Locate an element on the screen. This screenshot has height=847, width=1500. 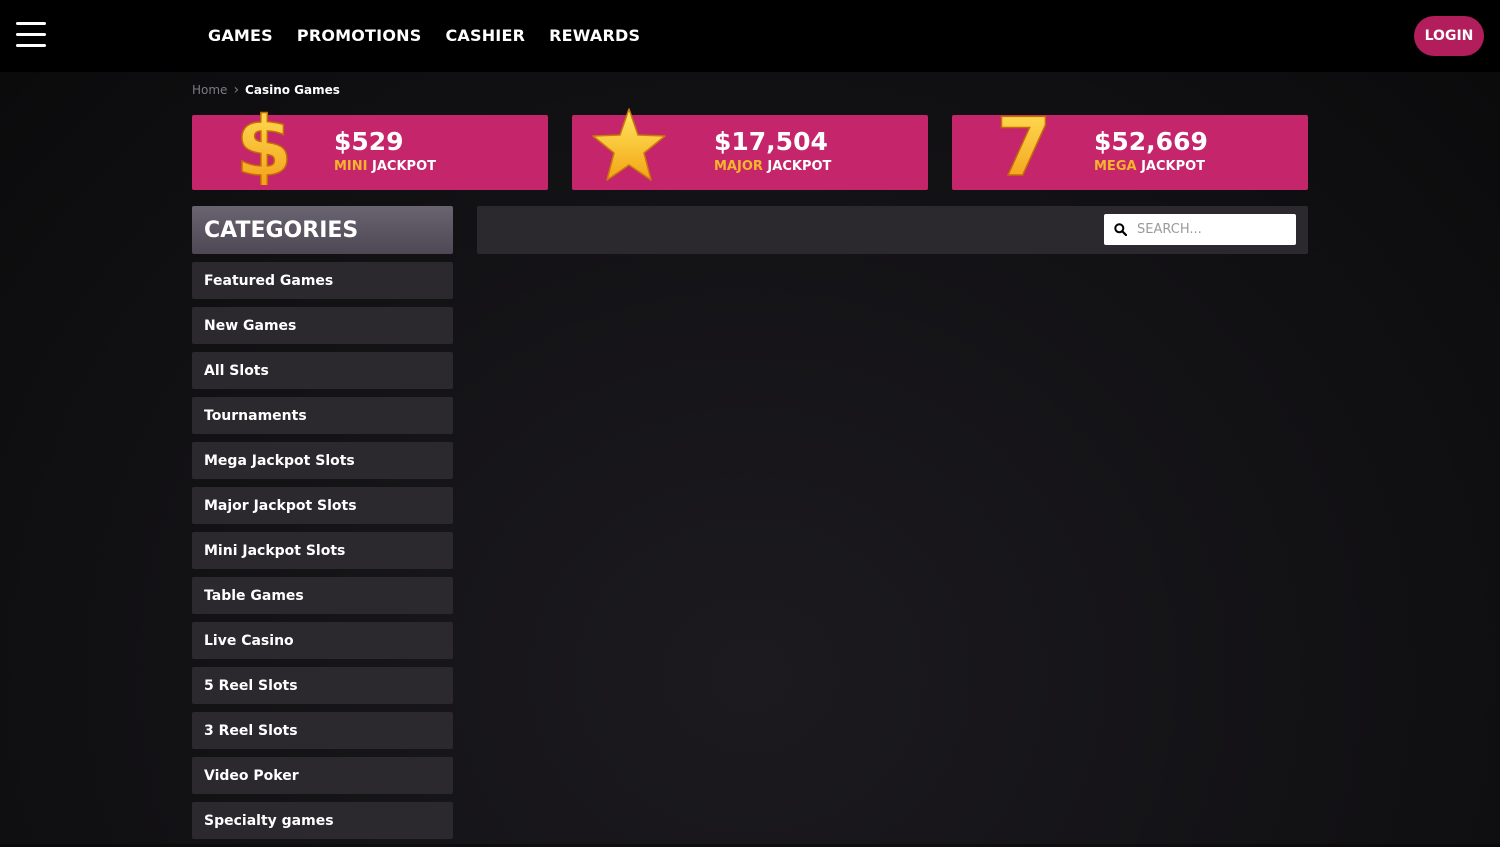
seven-icon: 7 is located at coordinates (1023, 145).